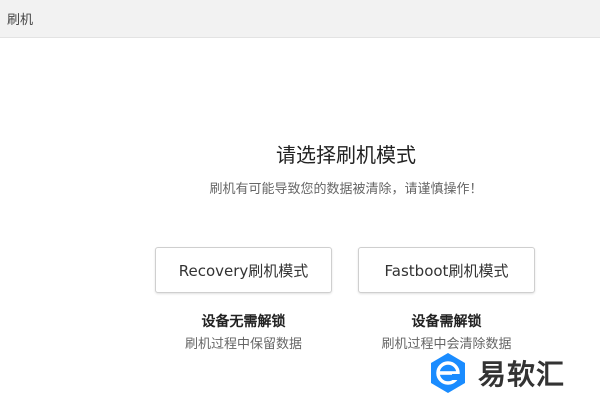 Image resolution: width=600 pixels, height=400 pixels. What do you see at coordinates (243, 344) in the screenshot?
I see `recovery-mode-description: 刷机过程中保留数据` at bounding box center [243, 344].